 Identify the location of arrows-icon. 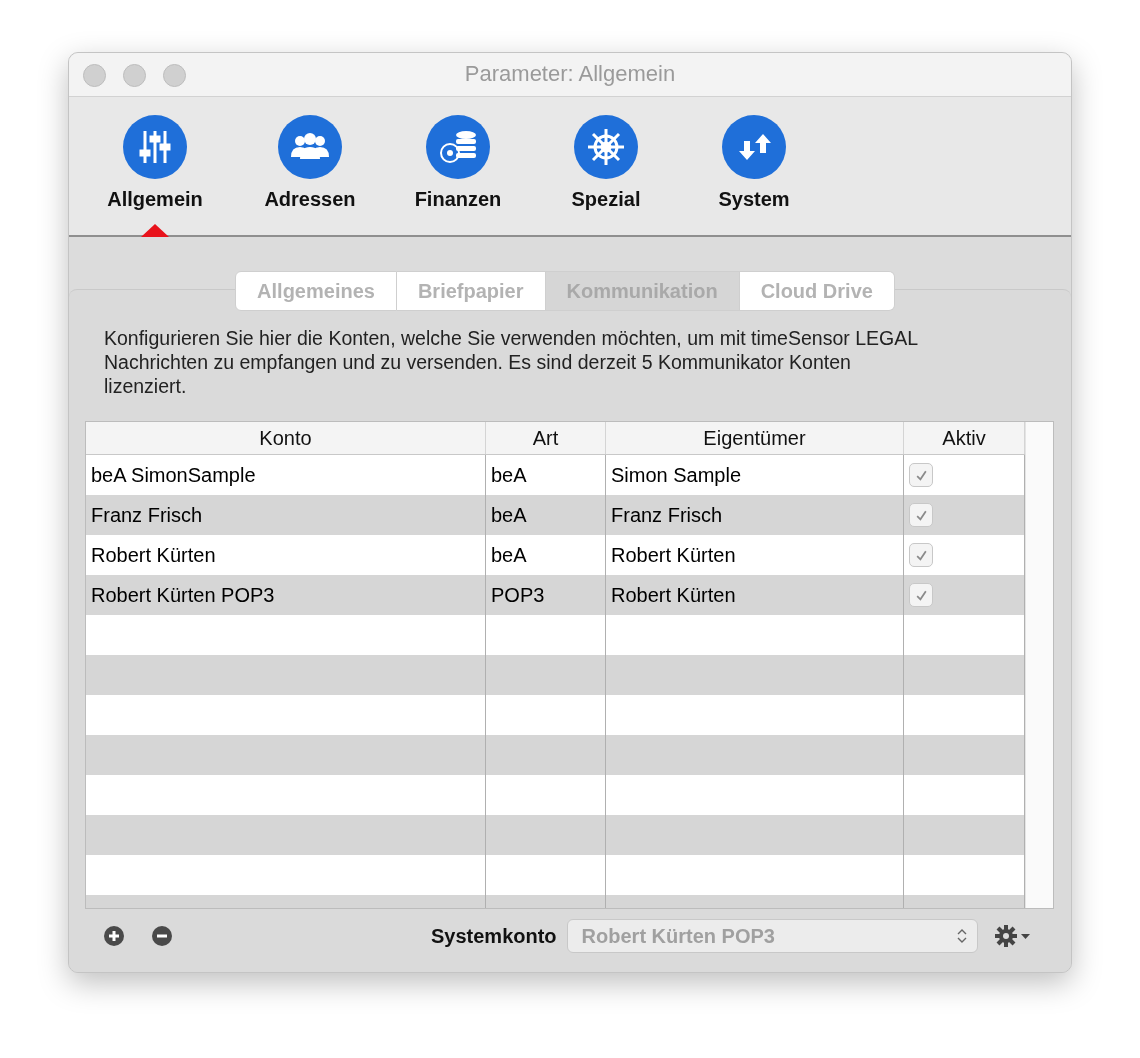
(754, 146).